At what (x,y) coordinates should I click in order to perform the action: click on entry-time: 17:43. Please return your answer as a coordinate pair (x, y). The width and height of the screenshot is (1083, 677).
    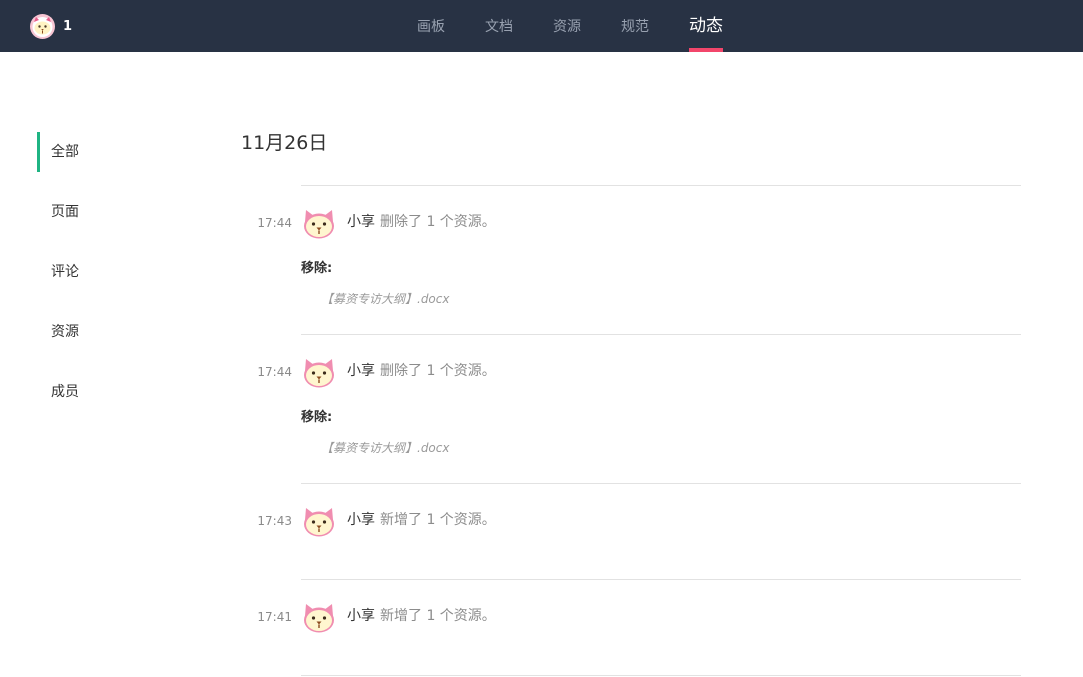
    Looking at the image, I should click on (274, 521).